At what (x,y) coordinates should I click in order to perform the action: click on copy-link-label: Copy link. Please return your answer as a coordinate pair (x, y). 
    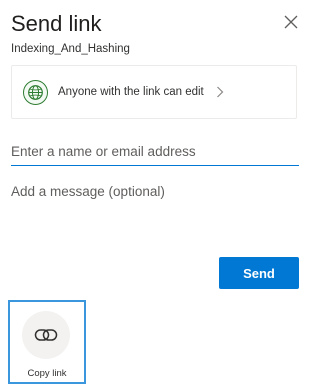
    Looking at the image, I should click on (47, 373).